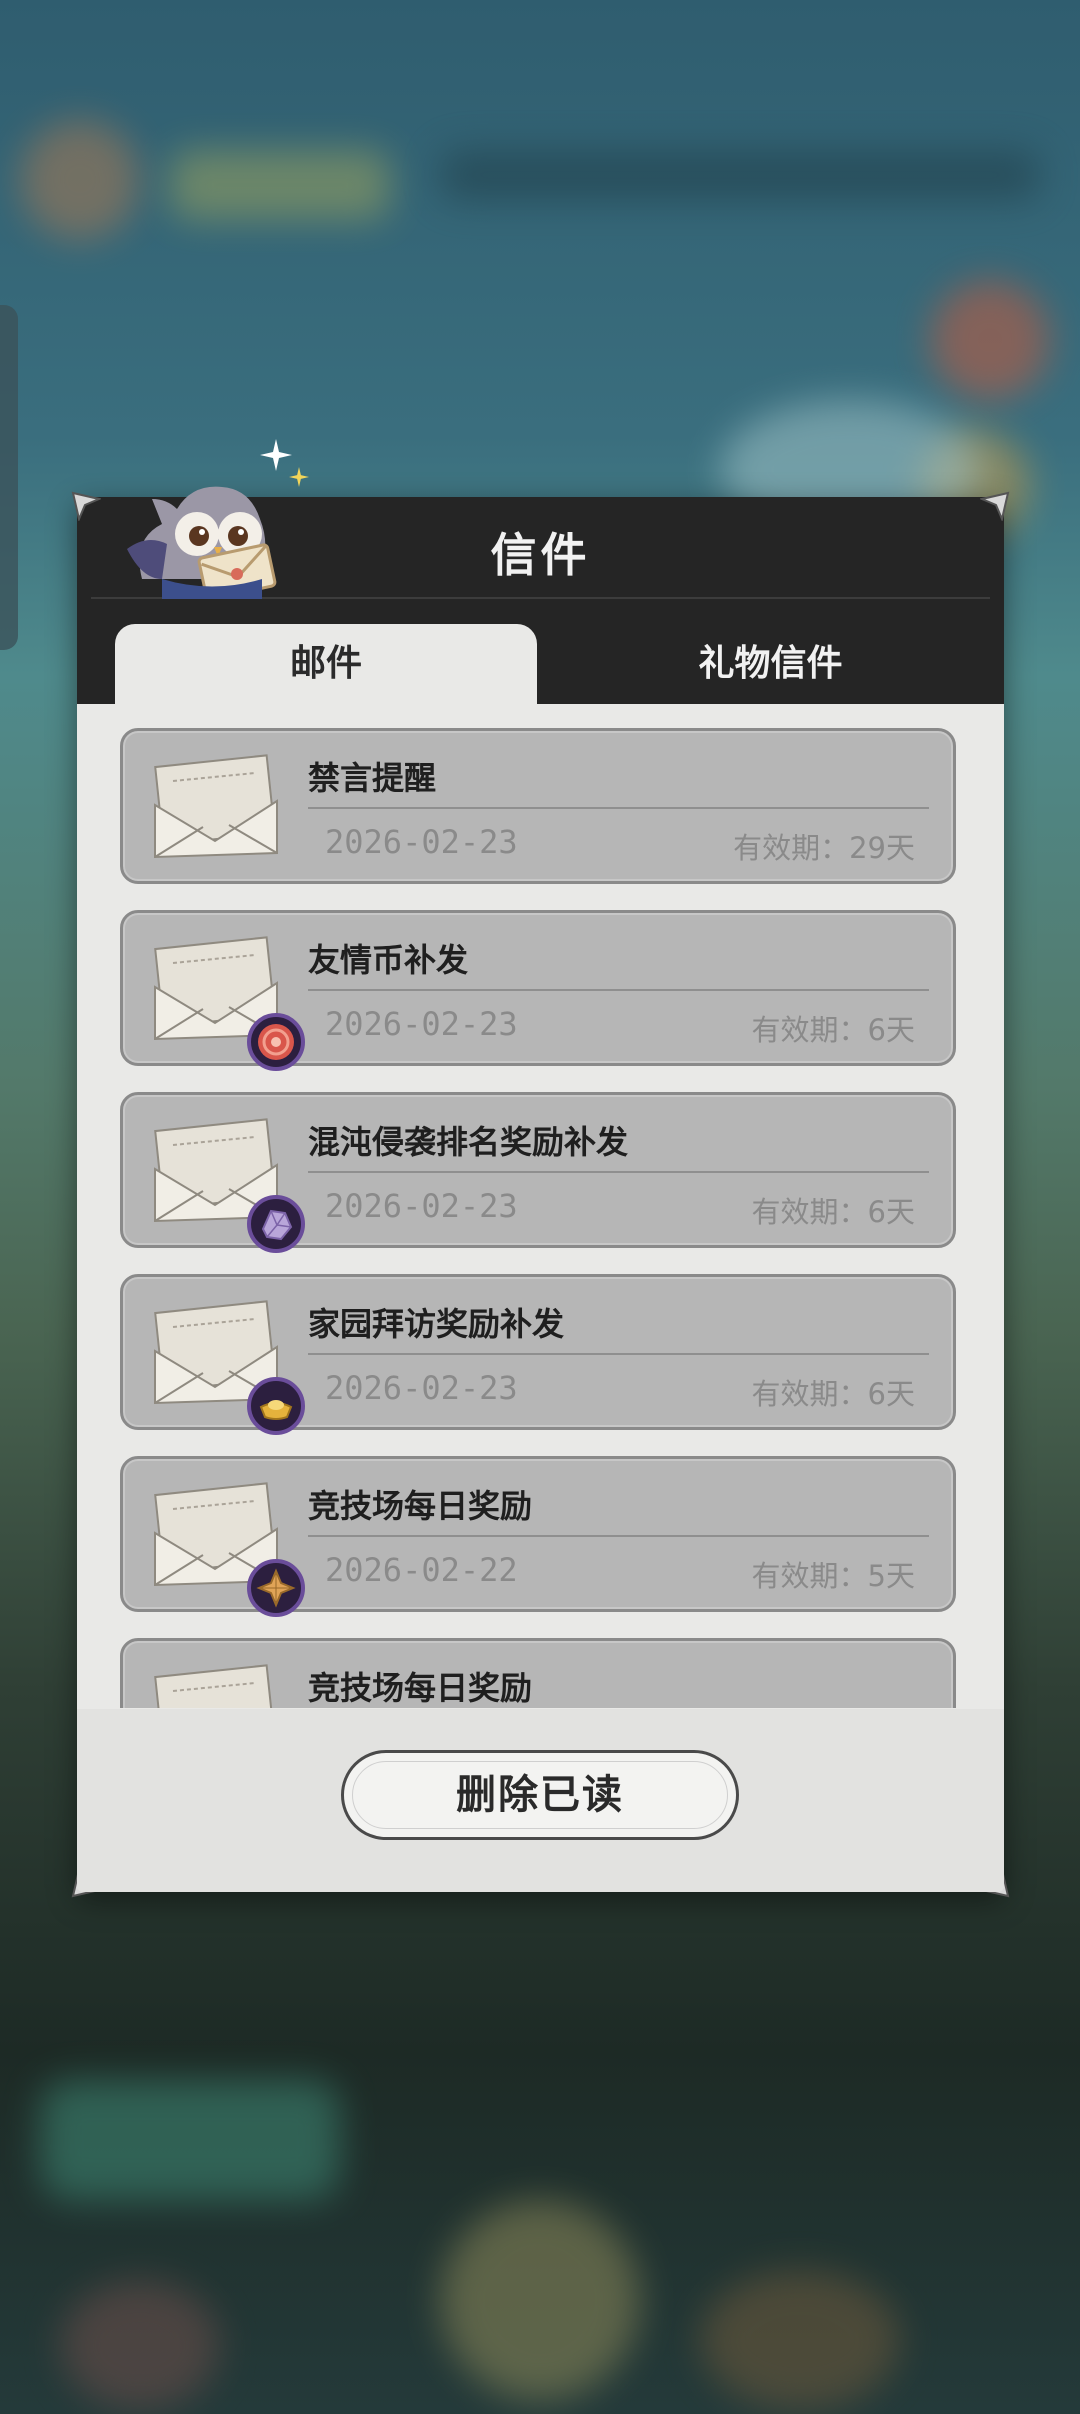 This screenshot has width=1080, height=2414. Describe the element at coordinates (538, 1673) in the screenshot. I see `mail-item: 竞技场每日奖励` at that location.